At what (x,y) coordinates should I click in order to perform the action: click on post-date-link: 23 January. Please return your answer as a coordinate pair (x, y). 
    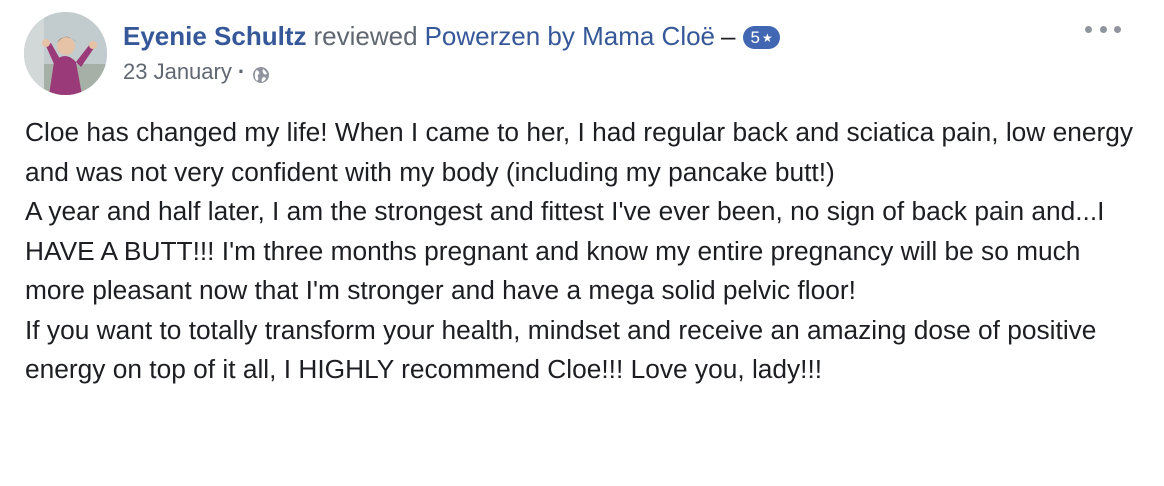
    Looking at the image, I should click on (177, 72).